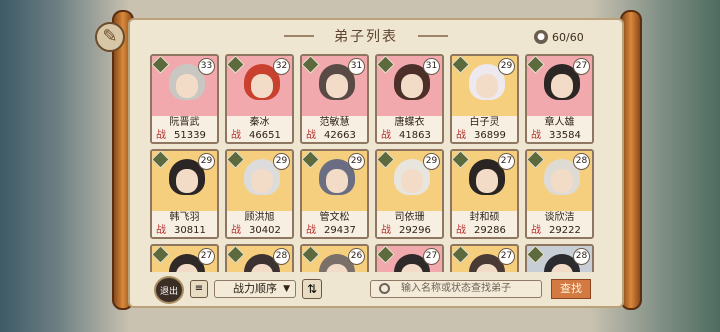  Describe the element at coordinates (565, 230) in the screenshot. I see `power-value: 29222` at that location.